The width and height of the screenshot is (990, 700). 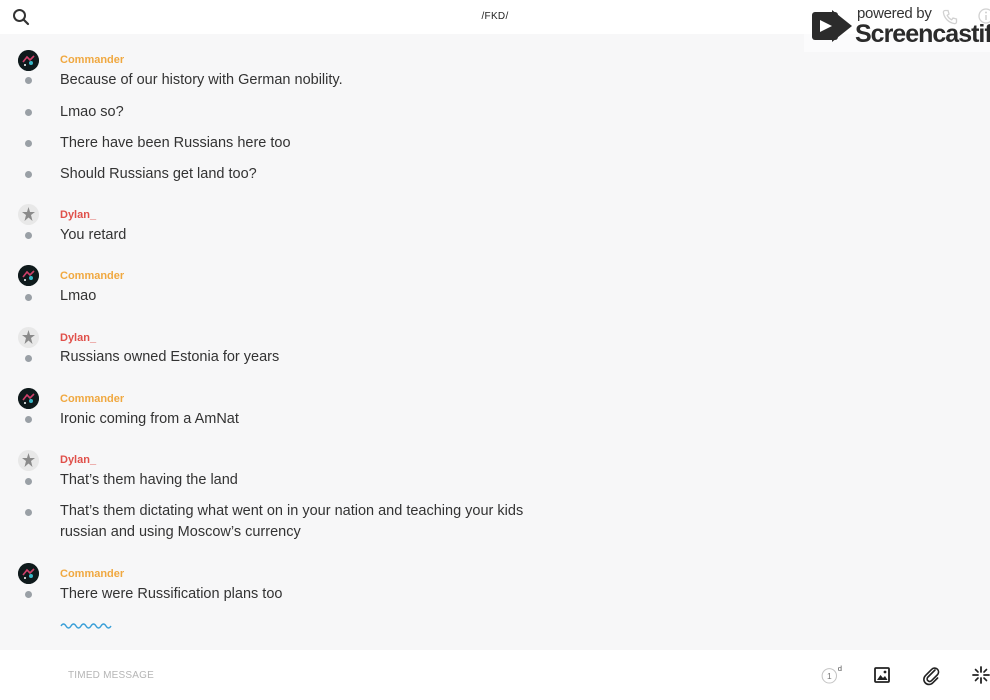 What do you see at coordinates (111, 675) in the screenshot?
I see `timed-message-input: TIMED MESSAGE` at bounding box center [111, 675].